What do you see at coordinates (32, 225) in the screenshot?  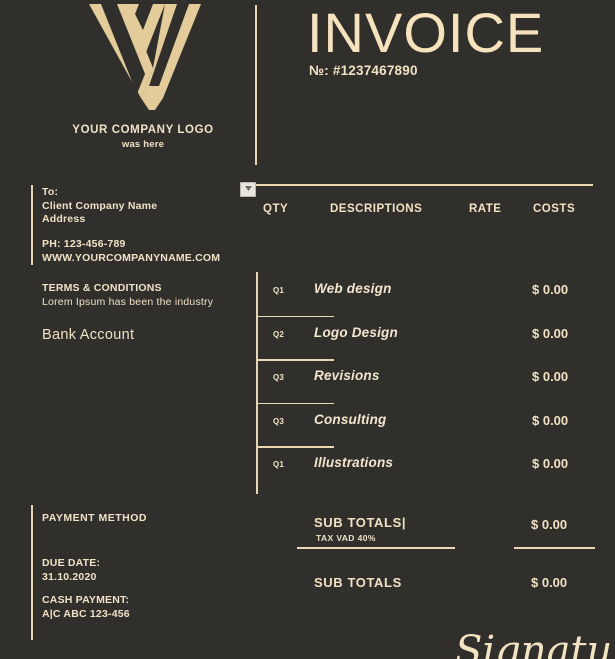 I see `left-accent-rule-top` at bounding box center [32, 225].